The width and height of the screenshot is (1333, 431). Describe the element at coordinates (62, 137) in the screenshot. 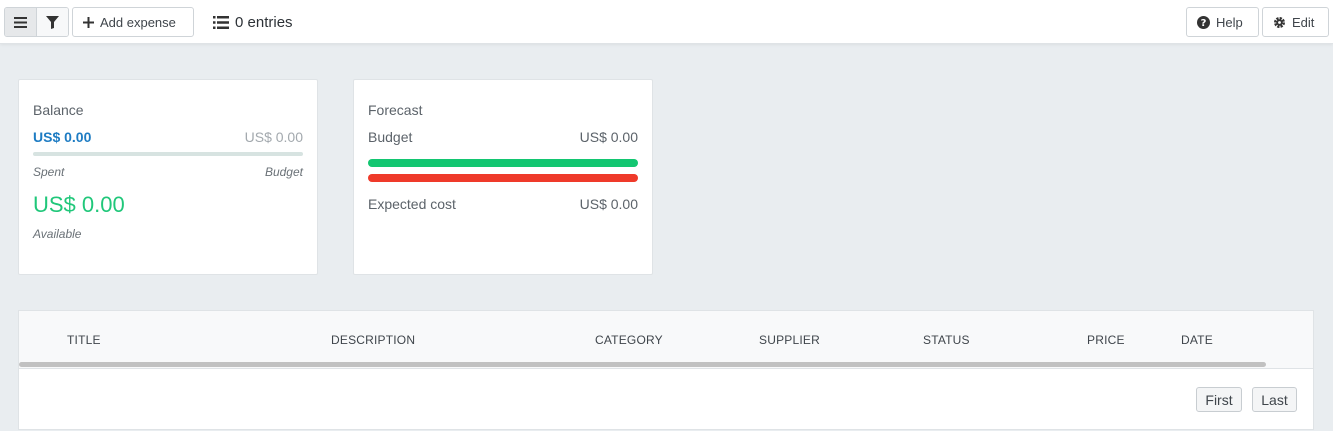

I see `spent-value: US$ 0.00` at that location.